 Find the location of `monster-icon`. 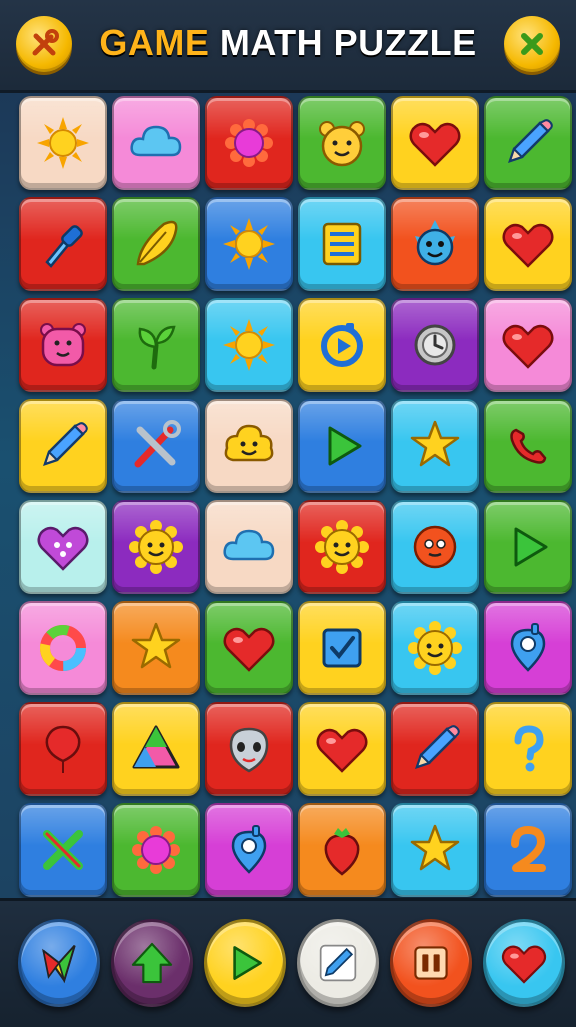

monster-icon is located at coordinates (435, 243).